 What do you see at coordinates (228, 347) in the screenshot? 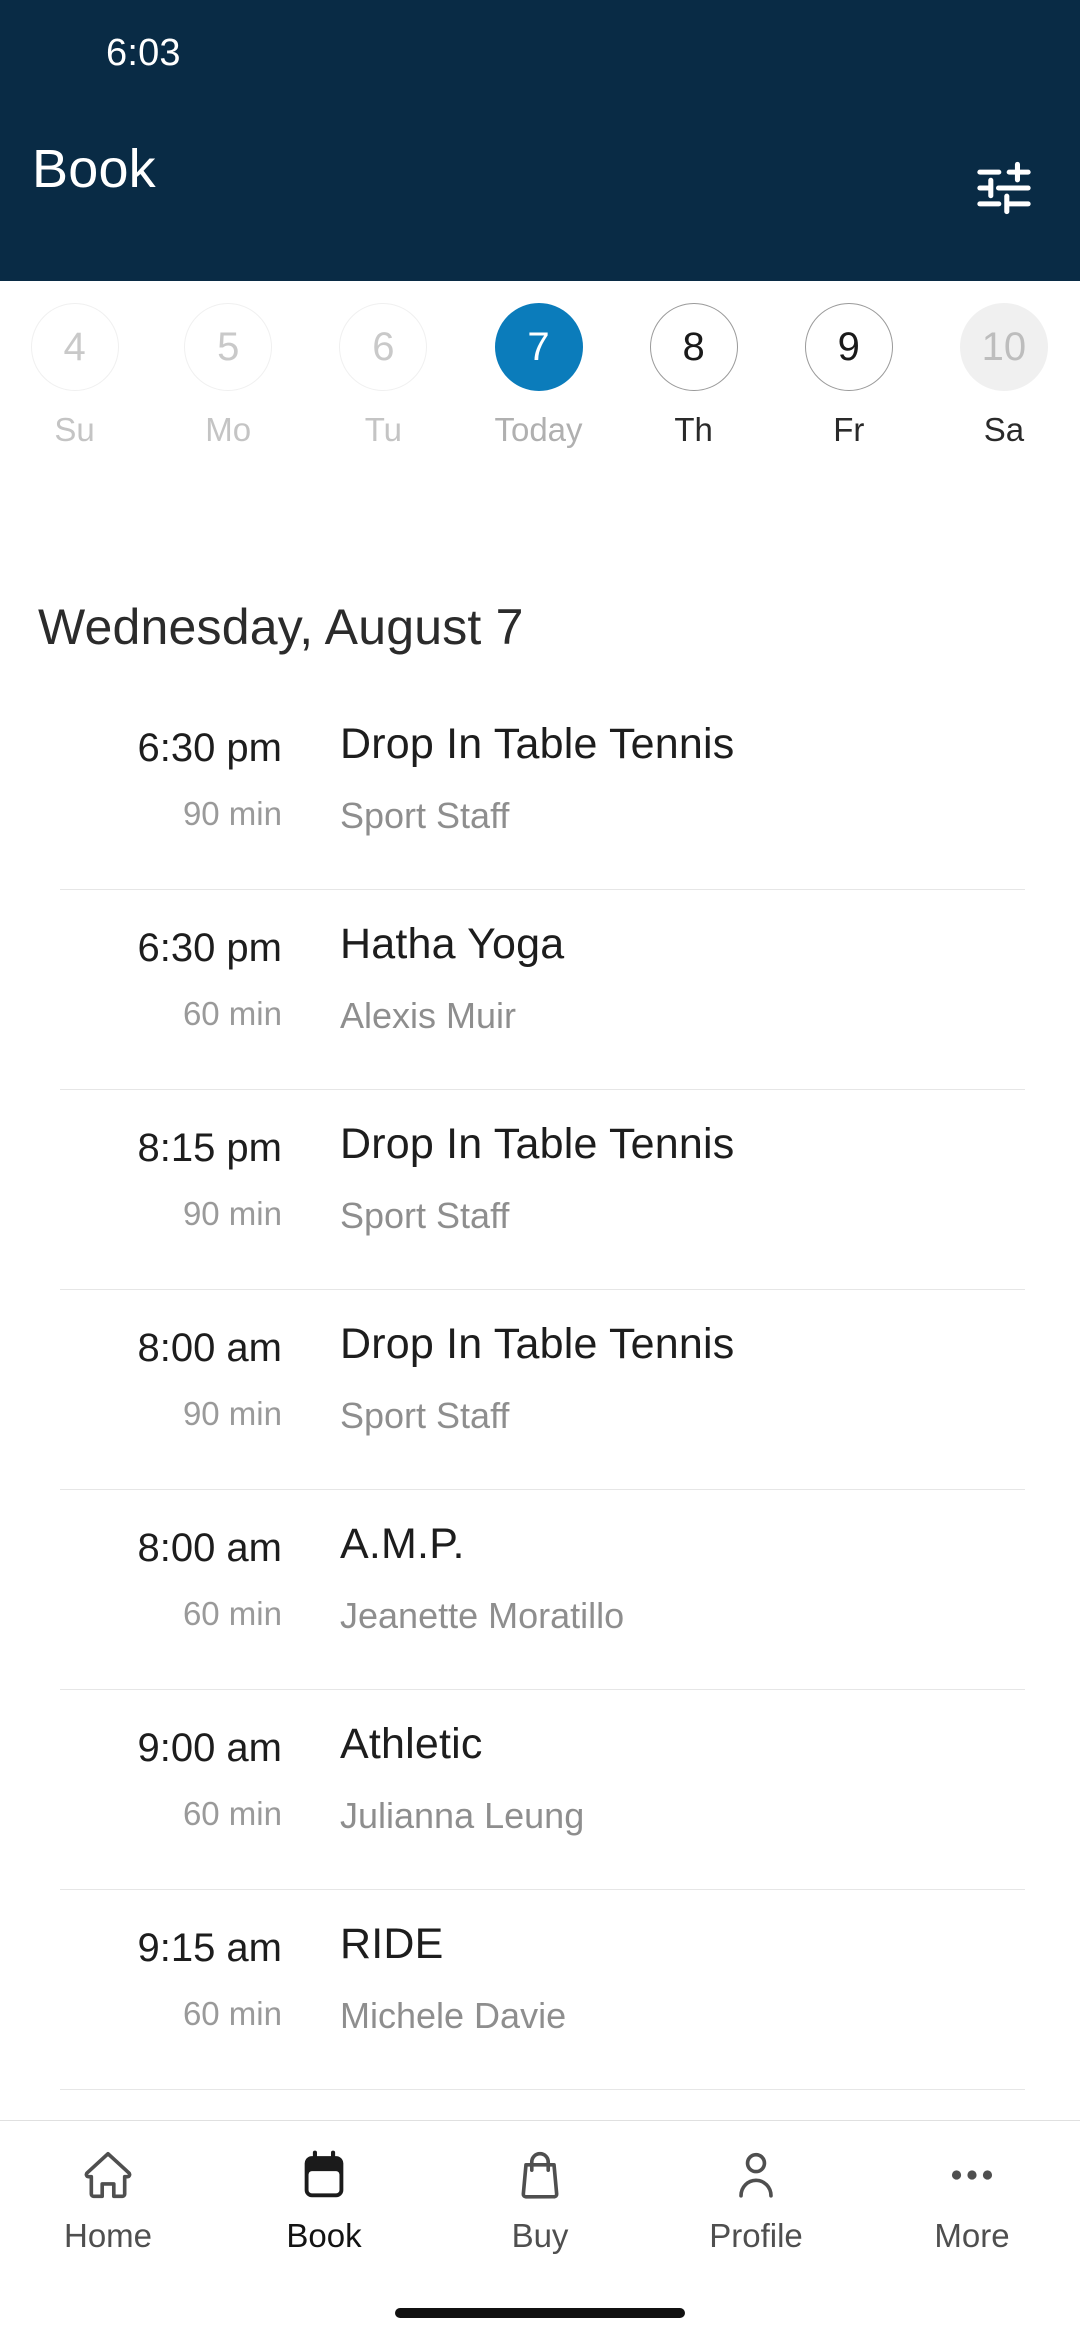
I see `date-circle-5: 5` at bounding box center [228, 347].